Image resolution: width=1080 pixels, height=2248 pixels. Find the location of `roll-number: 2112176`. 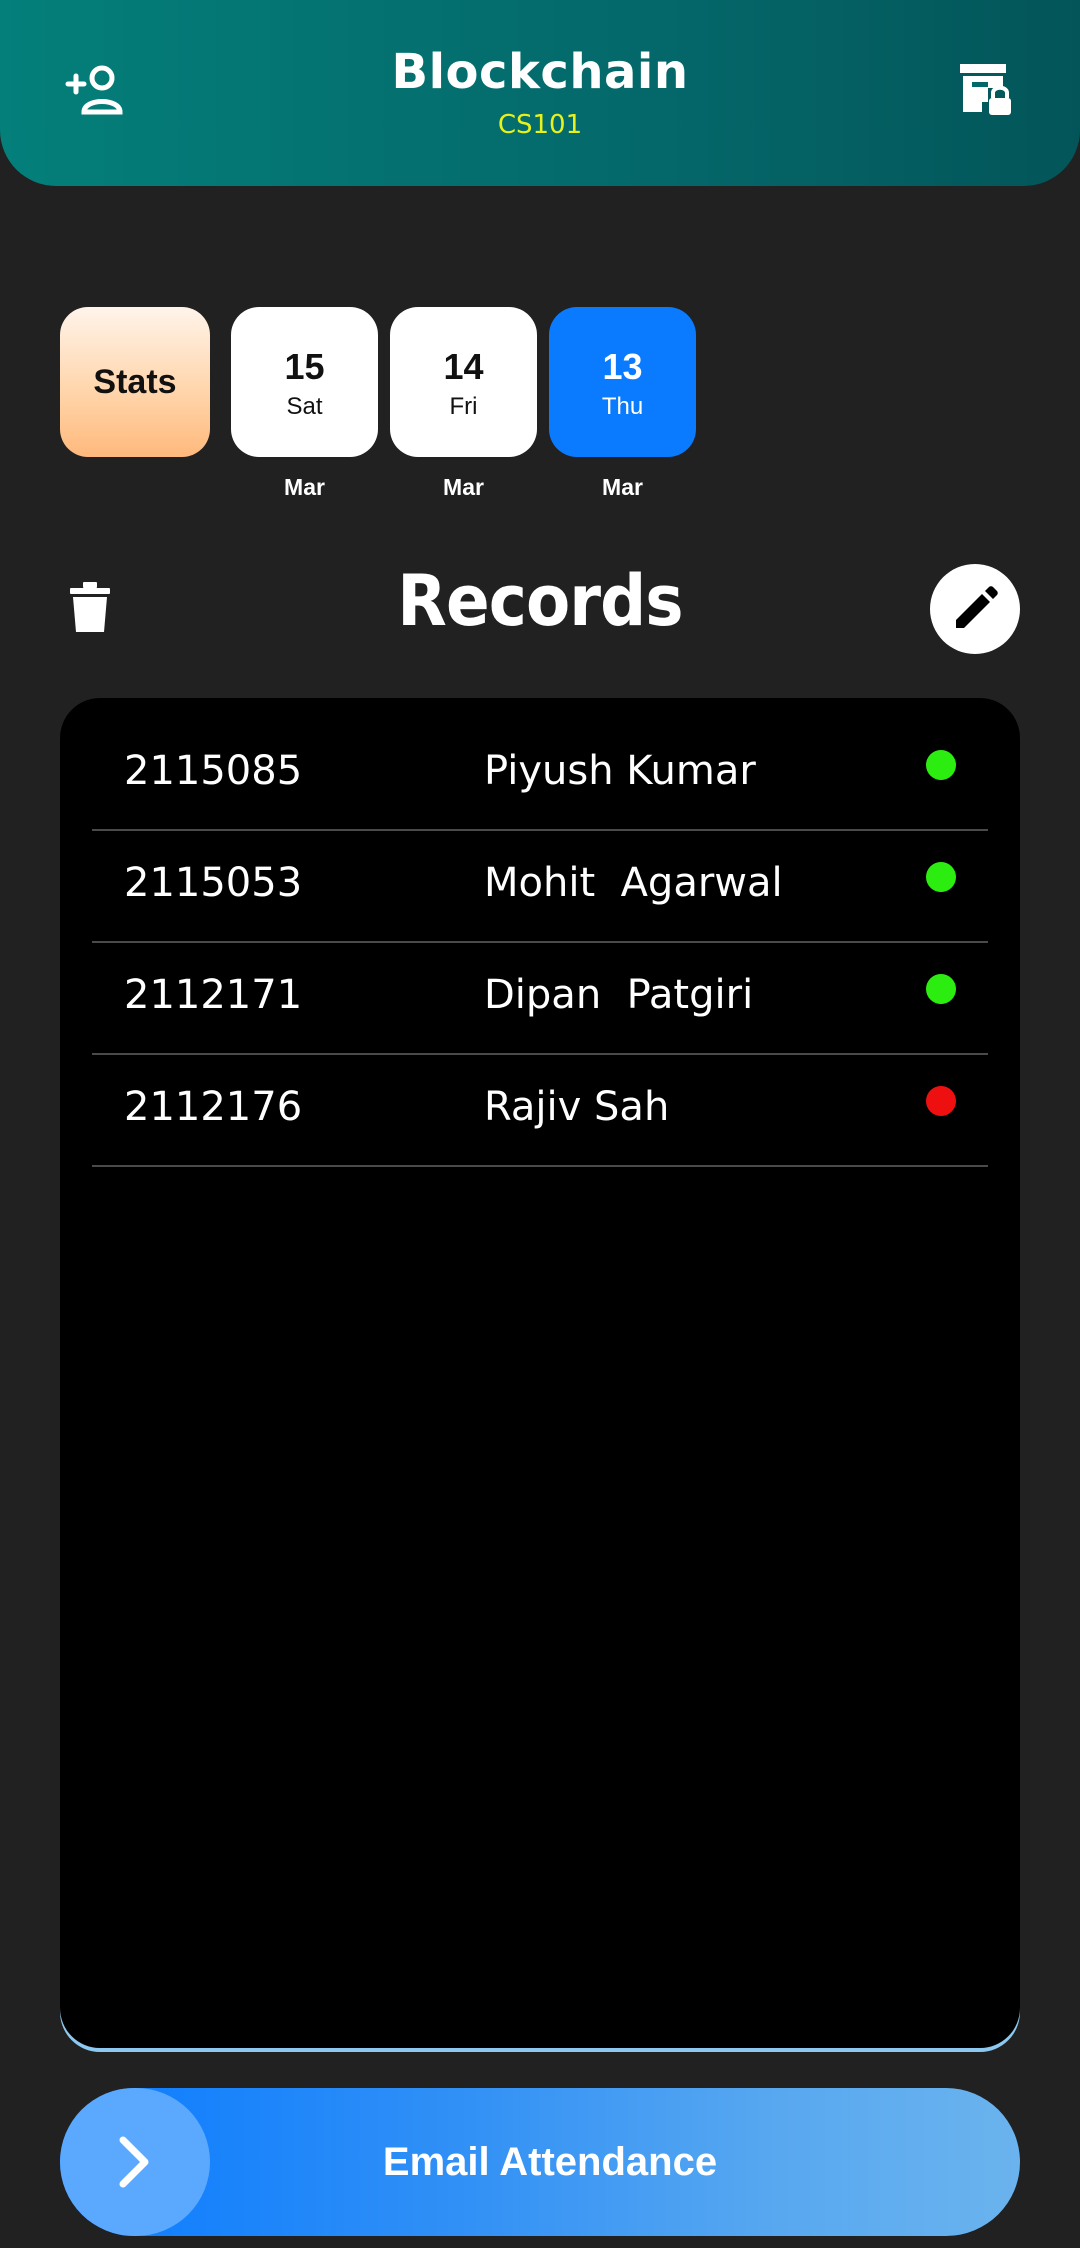

roll-number: 2112176 is located at coordinates (213, 1107).